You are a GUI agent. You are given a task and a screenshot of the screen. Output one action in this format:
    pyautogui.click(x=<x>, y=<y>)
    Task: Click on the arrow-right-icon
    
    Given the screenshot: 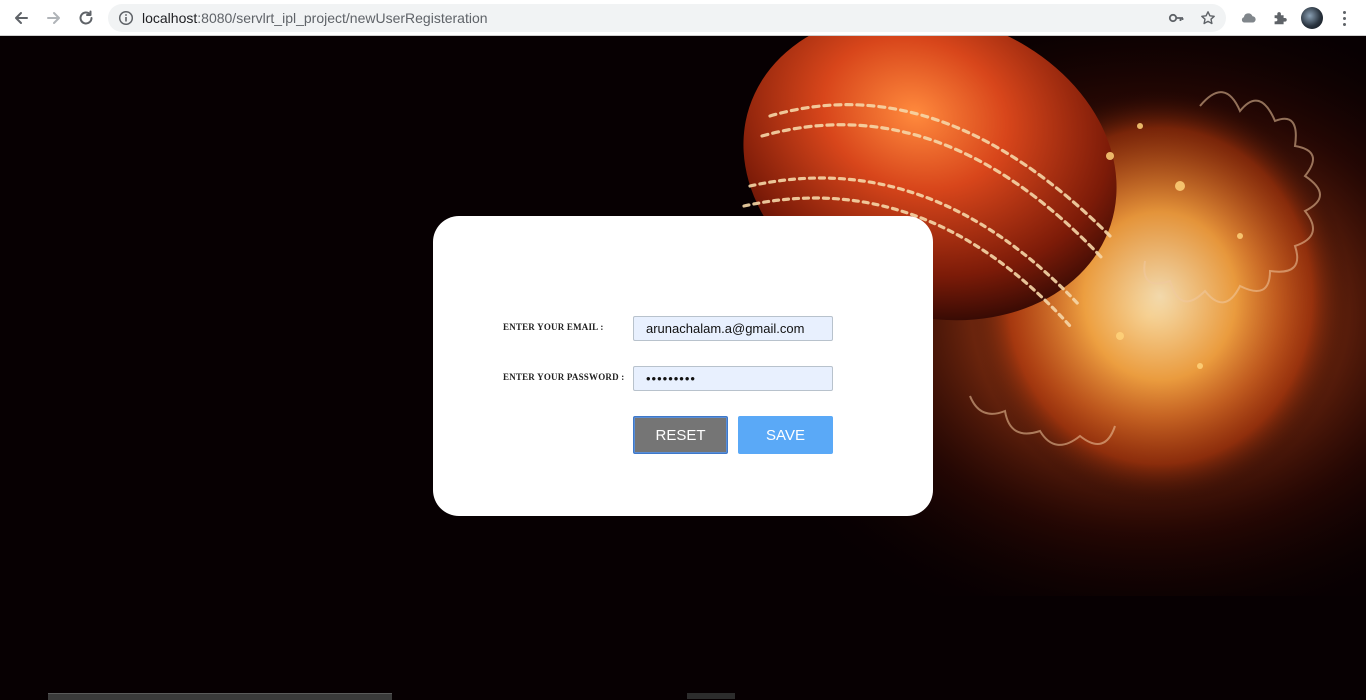 What is the action you would take?
    pyautogui.click(x=53, y=18)
    